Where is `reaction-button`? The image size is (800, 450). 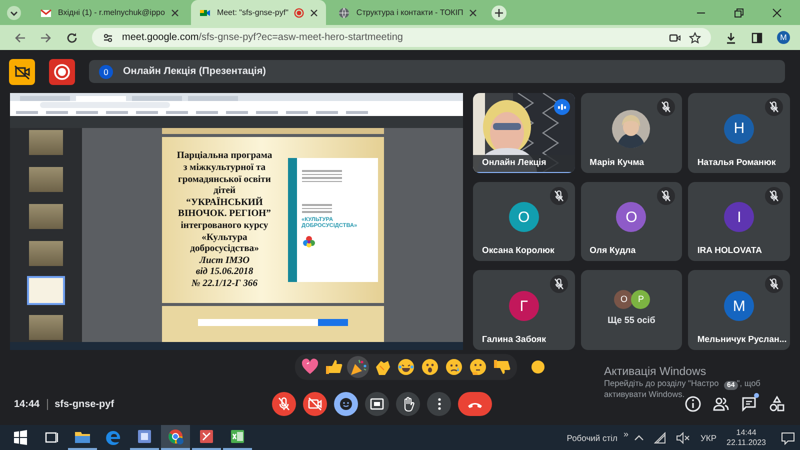 reaction-button is located at coordinates (358, 367).